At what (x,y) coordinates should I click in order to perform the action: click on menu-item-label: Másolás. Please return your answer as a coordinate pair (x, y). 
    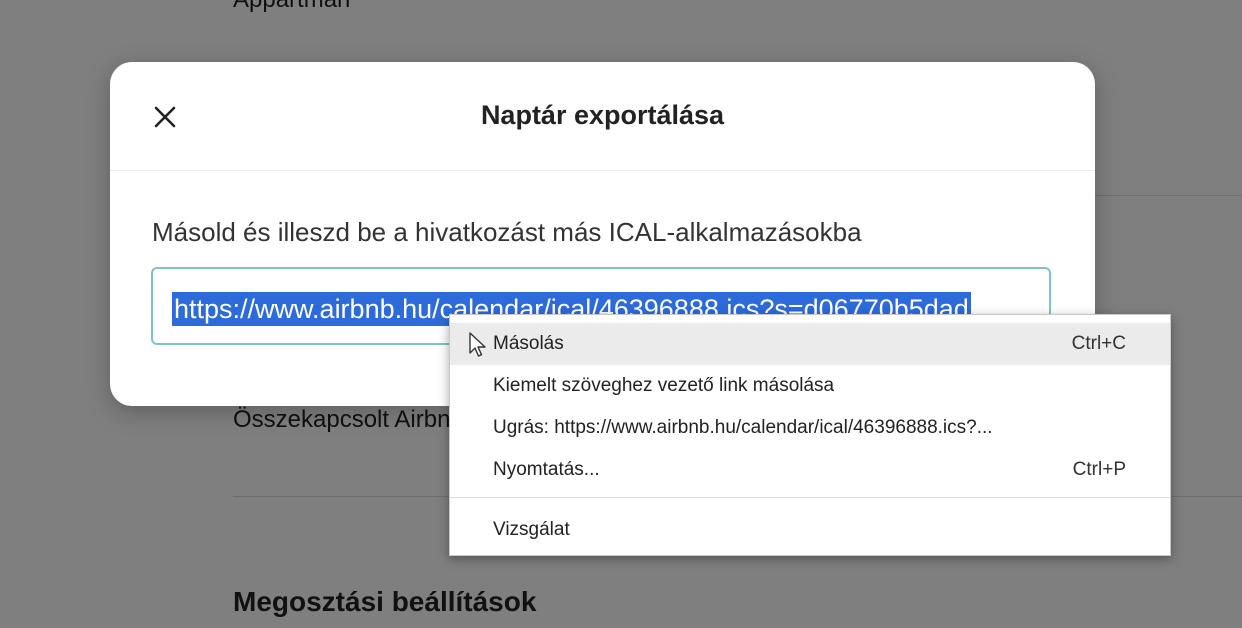
    Looking at the image, I should click on (528, 343).